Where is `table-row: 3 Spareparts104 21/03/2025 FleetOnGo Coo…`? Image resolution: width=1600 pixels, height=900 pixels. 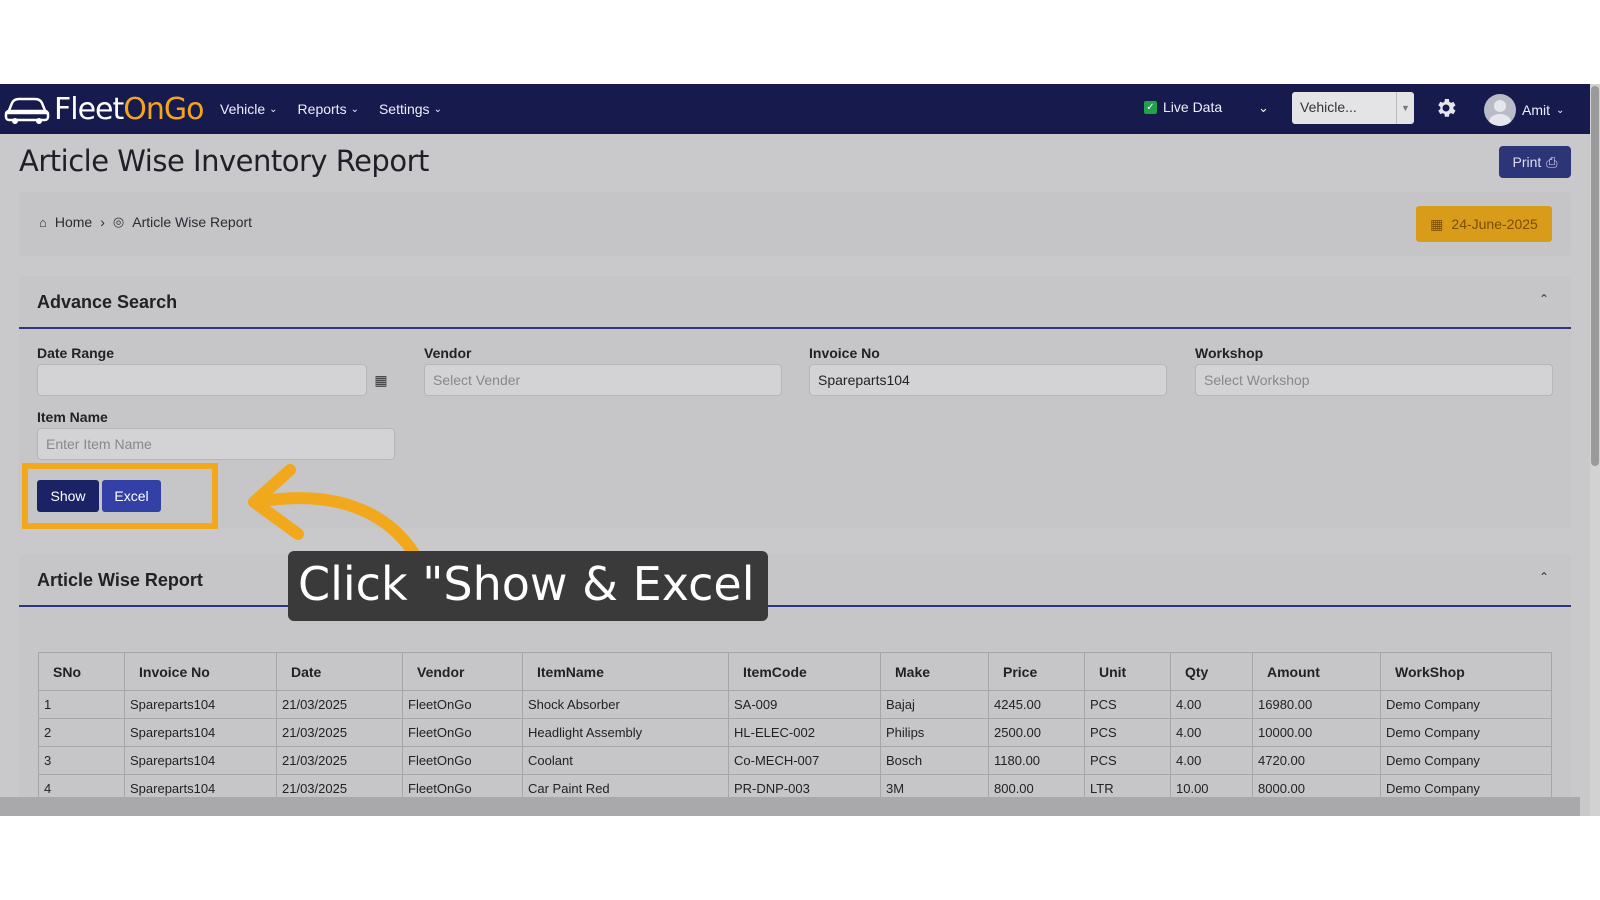
table-row: 3 Spareparts104 21/03/2025 FleetOnGo Coo… is located at coordinates (795, 760).